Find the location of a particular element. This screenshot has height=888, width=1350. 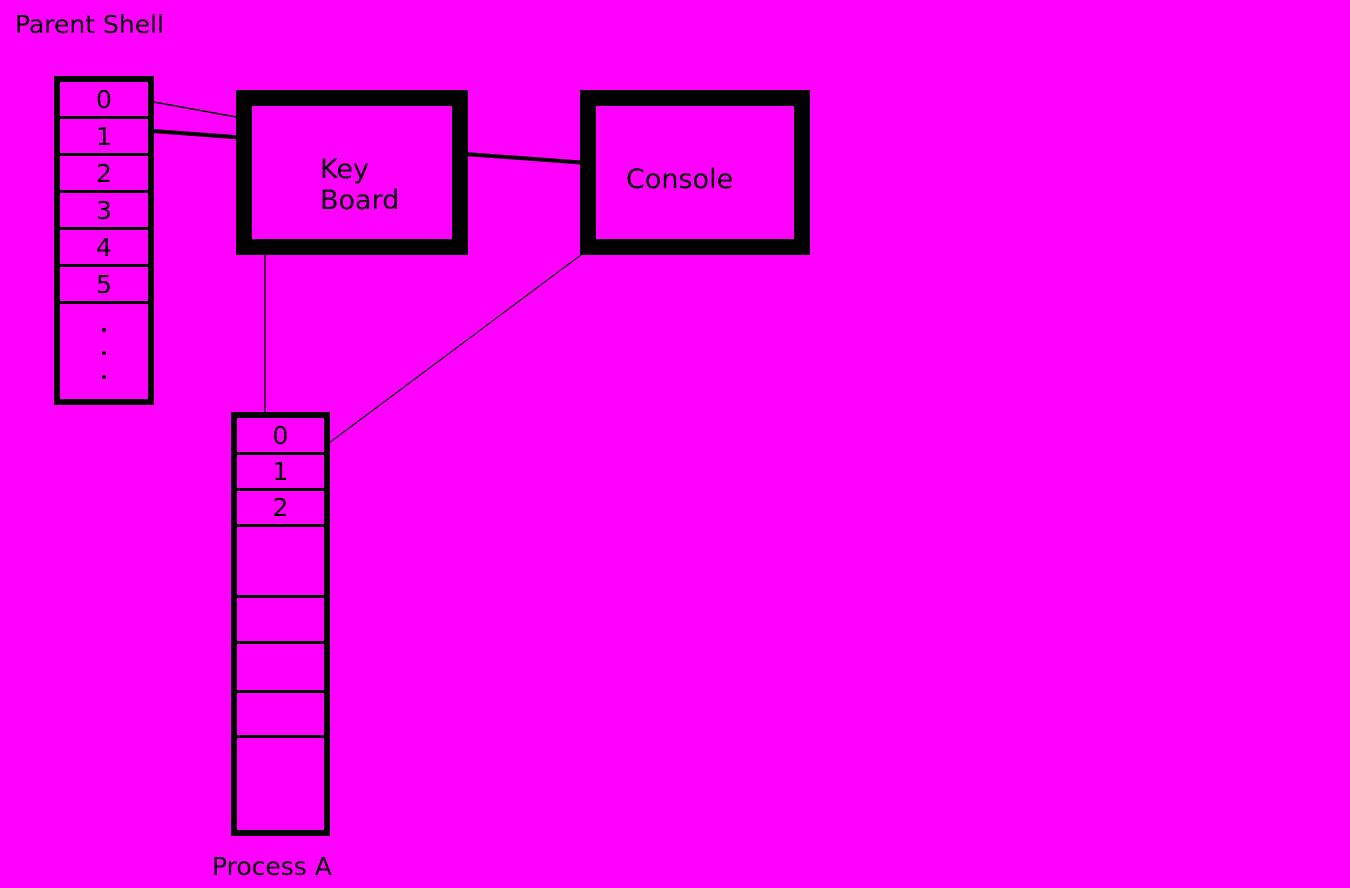

parent-shell-fd-table: 0 1 2 3 4 5 is located at coordinates (104, 240).